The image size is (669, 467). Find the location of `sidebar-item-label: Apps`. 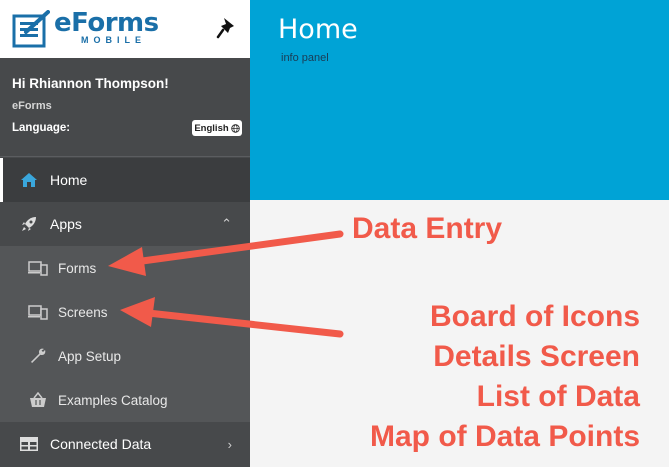

sidebar-item-label: Apps is located at coordinates (66, 224).